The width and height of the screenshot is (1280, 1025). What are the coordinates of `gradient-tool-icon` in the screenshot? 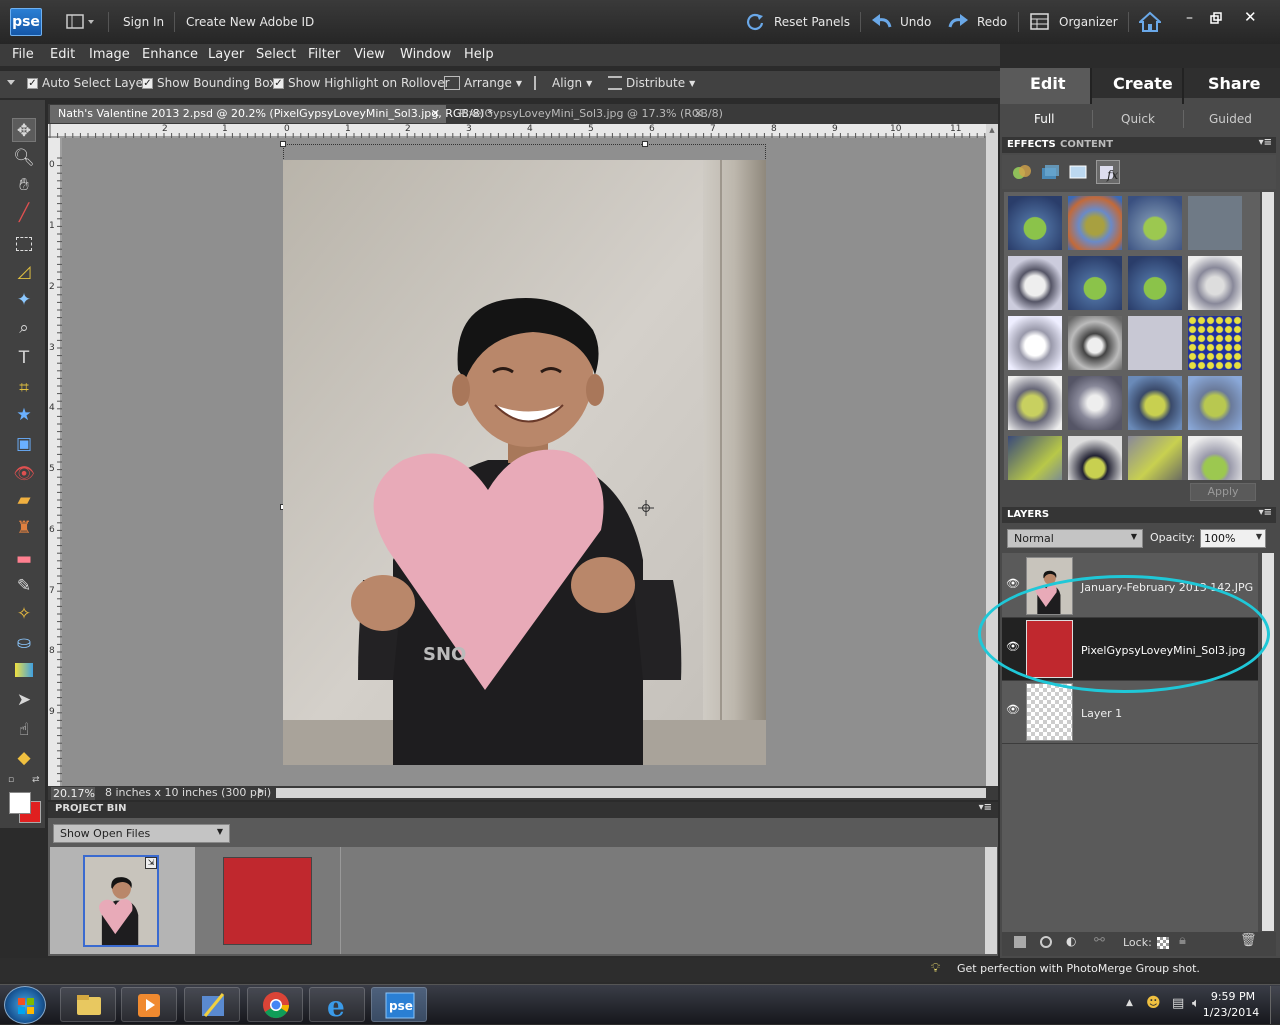 It's located at (24, 672).